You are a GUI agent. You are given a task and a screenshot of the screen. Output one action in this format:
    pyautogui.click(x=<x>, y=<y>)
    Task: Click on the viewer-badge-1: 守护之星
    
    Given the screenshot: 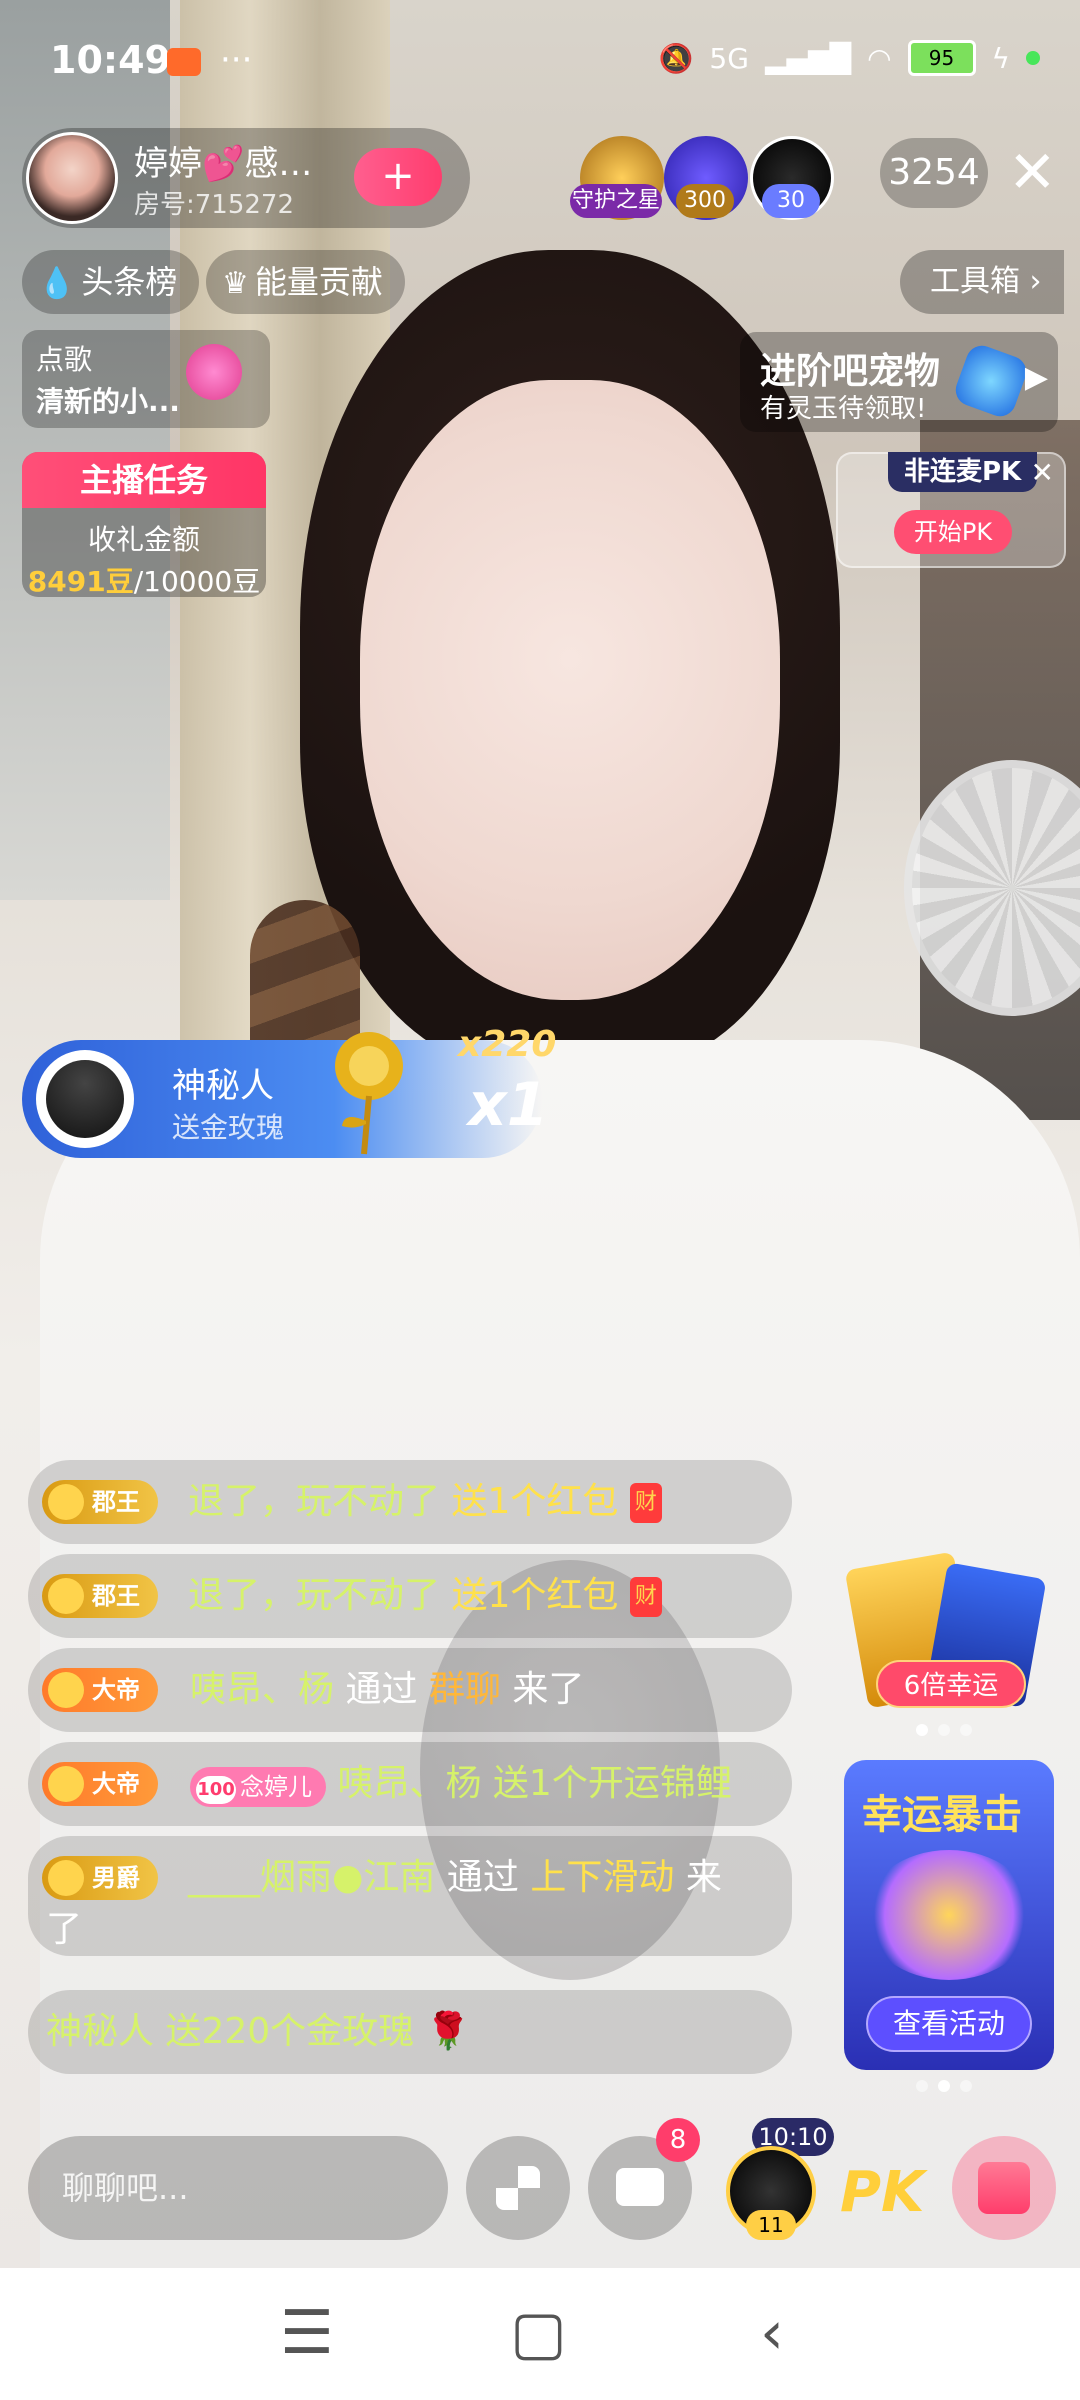 What is the action you would take?
    pyautogui.click(x=616, y=201)
    